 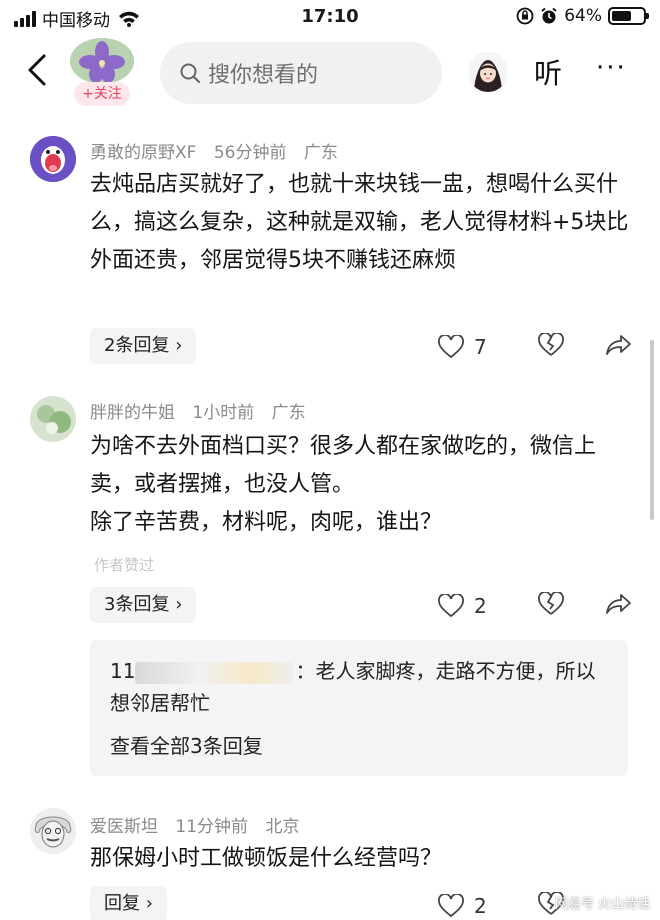 I want to click on reply-button: 回复 ›, so click(x=128, y=903).